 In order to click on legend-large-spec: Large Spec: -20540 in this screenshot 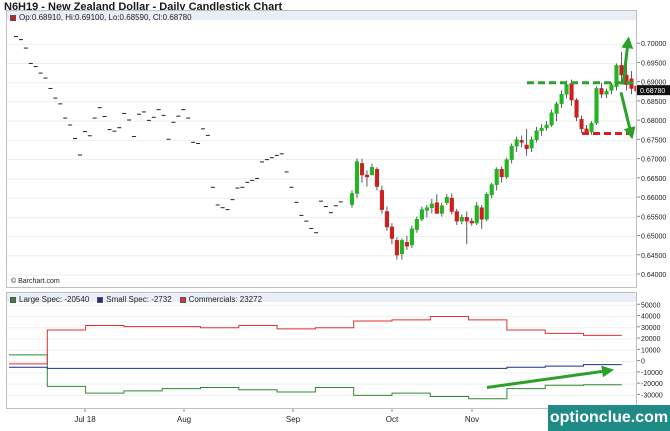, I will do `click(49, 299)`.